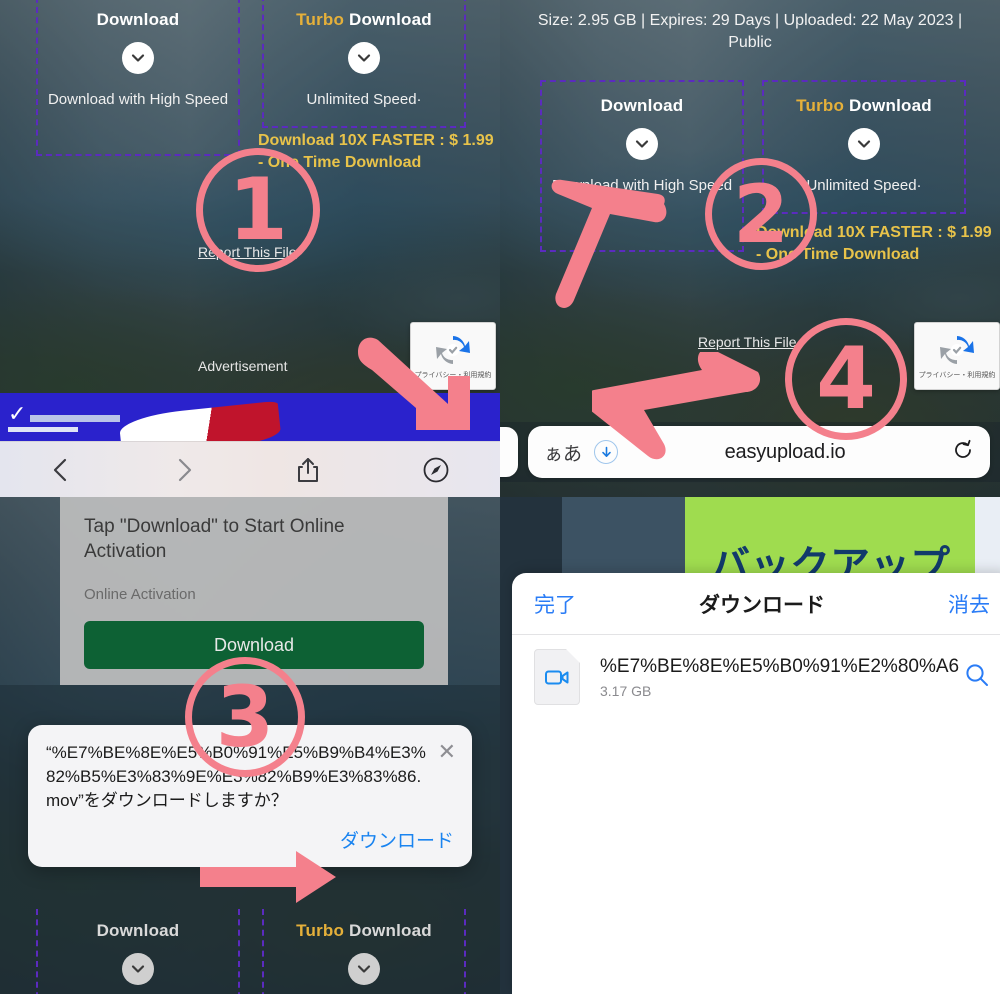  What do you see at coordinates (140, 595) in the screenshot?
I see `activation-subtitle: Online Activation` at bounding box center [140, 595].